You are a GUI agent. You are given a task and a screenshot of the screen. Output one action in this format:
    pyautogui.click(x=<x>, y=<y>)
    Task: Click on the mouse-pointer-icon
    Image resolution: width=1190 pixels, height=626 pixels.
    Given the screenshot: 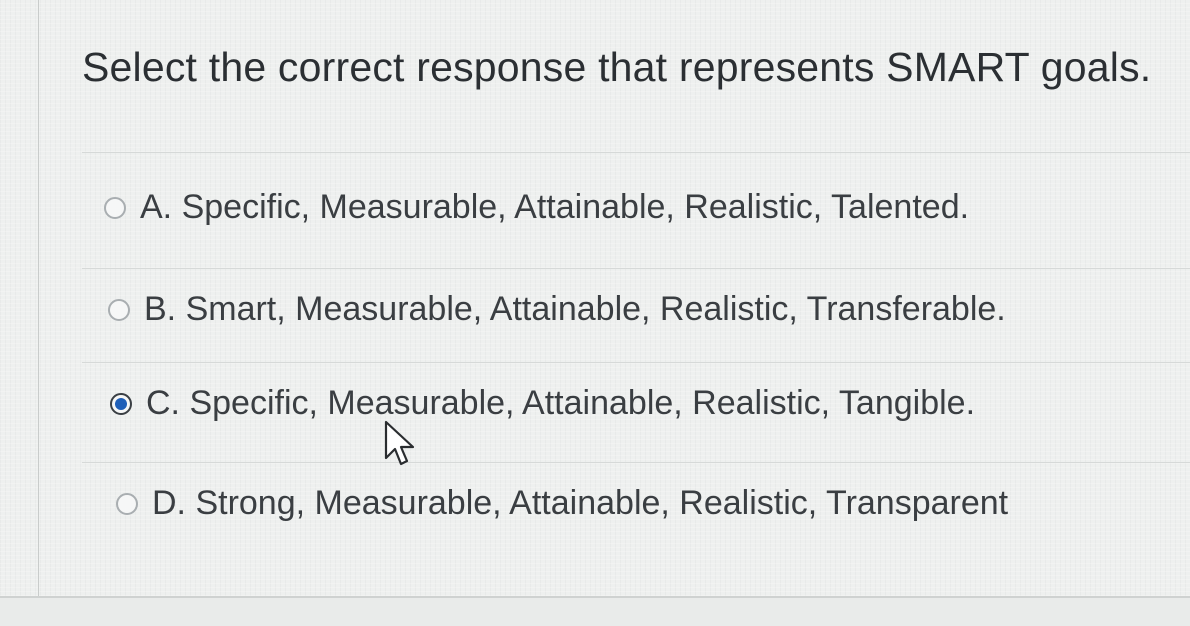 What is the action you would take?
    pyautogui.click(x=399, y=443)
    